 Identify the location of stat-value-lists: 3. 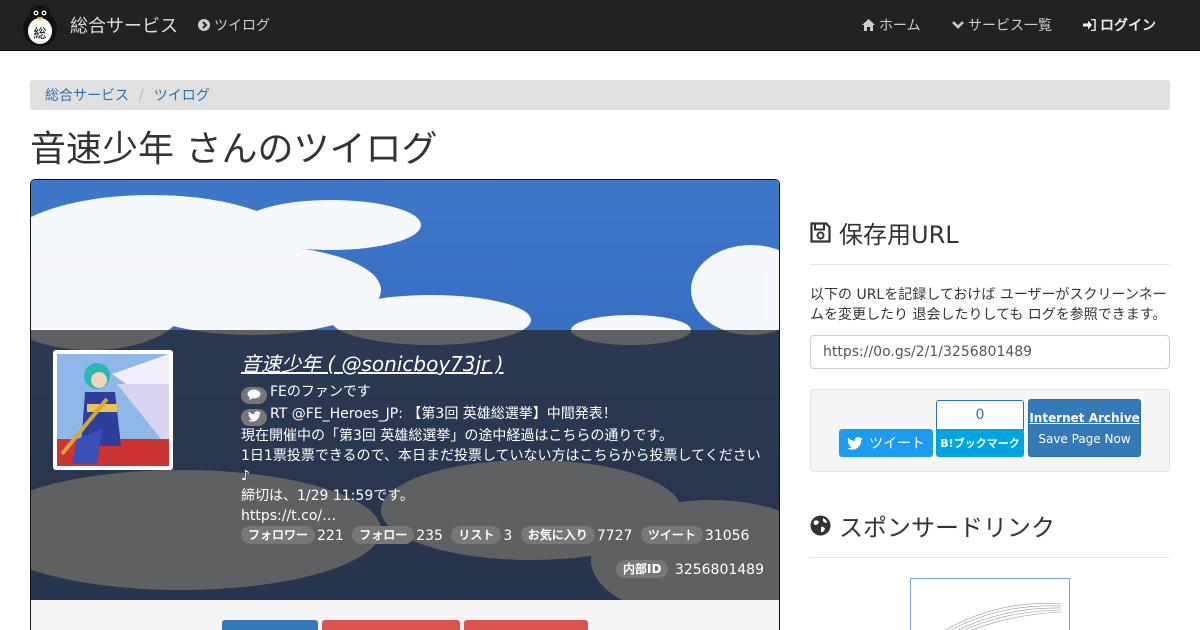
(508, 536).